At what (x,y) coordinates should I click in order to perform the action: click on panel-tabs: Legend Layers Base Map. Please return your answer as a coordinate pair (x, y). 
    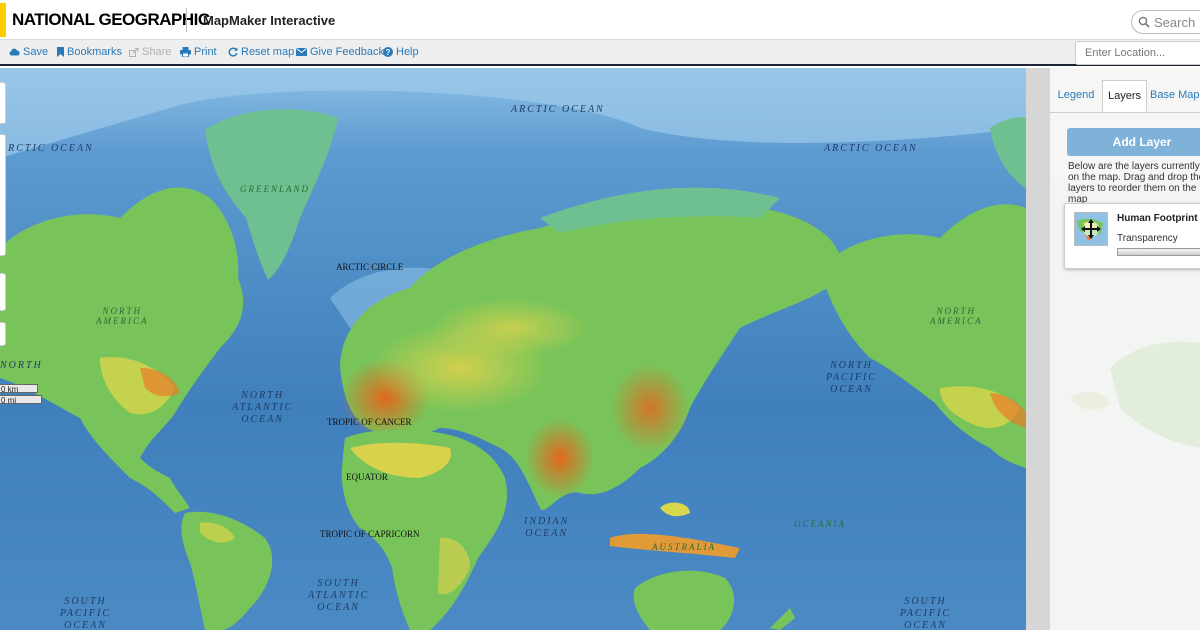
    Looking at the image, I should click on (1125, 96).